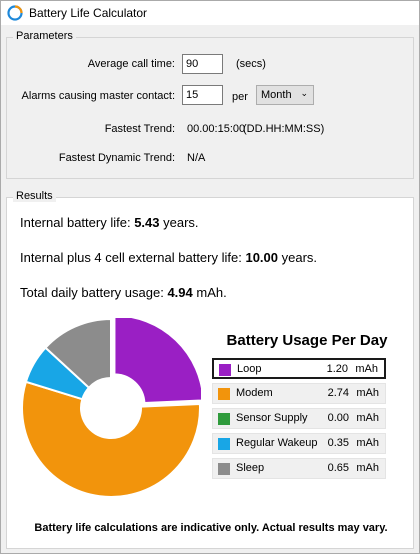 The width and height of the screenshot is (420, 554). What do you see at coordinates (276, 95) in the screenshot?
I see `period-select-value: Month` at bounding box center [276, 95].